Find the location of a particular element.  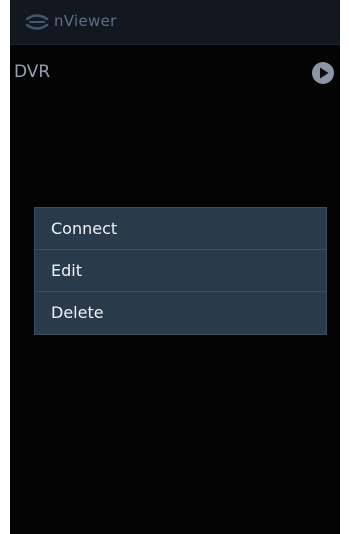

device-name: DVR is located at coordinates (32, 72).